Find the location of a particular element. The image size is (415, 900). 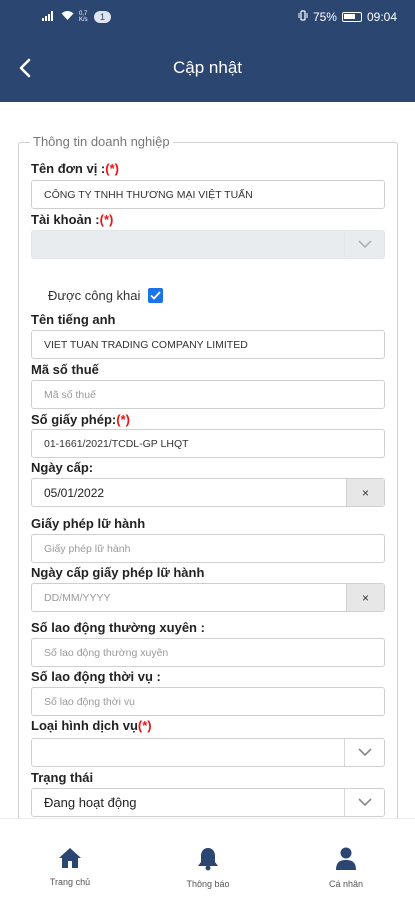

tab-home-label: Trang chủ is located at coordinates (70, 882).